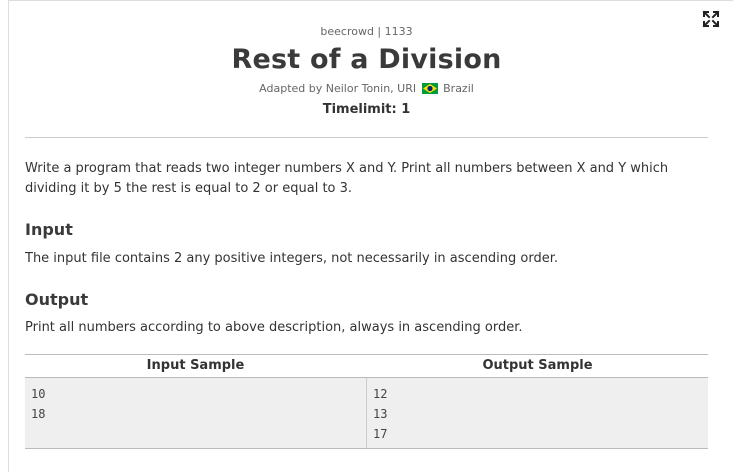  I want to click on problem-author: Adapted by Neilor Tonin, URI Brazil, so click(366, 88).